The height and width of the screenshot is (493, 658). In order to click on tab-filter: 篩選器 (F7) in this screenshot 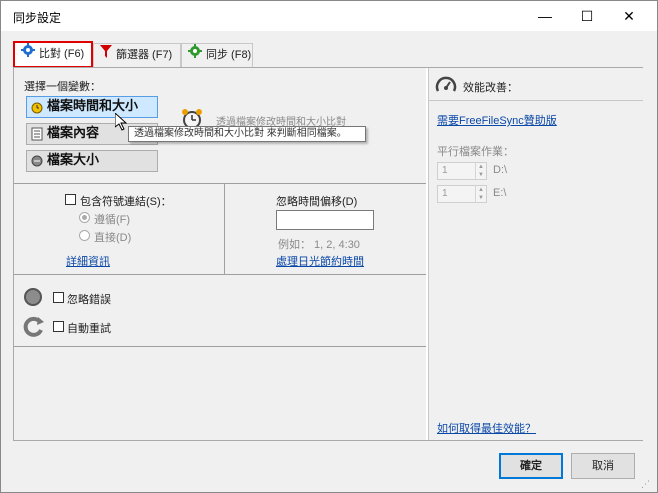, I will do `click(137, 55)`.